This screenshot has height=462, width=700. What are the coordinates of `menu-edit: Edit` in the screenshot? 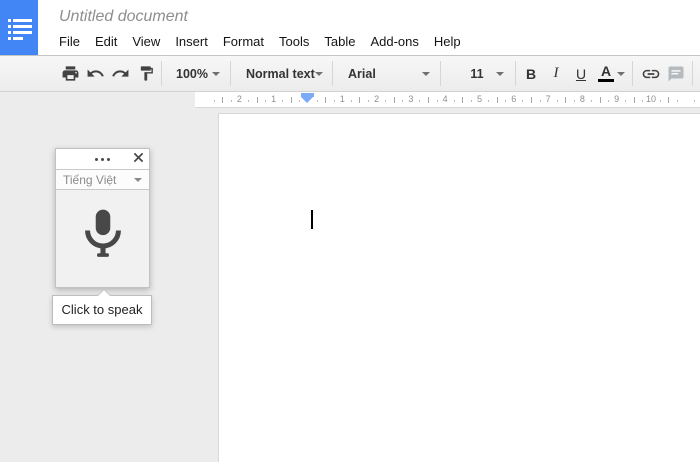 It's located at (106, 41).